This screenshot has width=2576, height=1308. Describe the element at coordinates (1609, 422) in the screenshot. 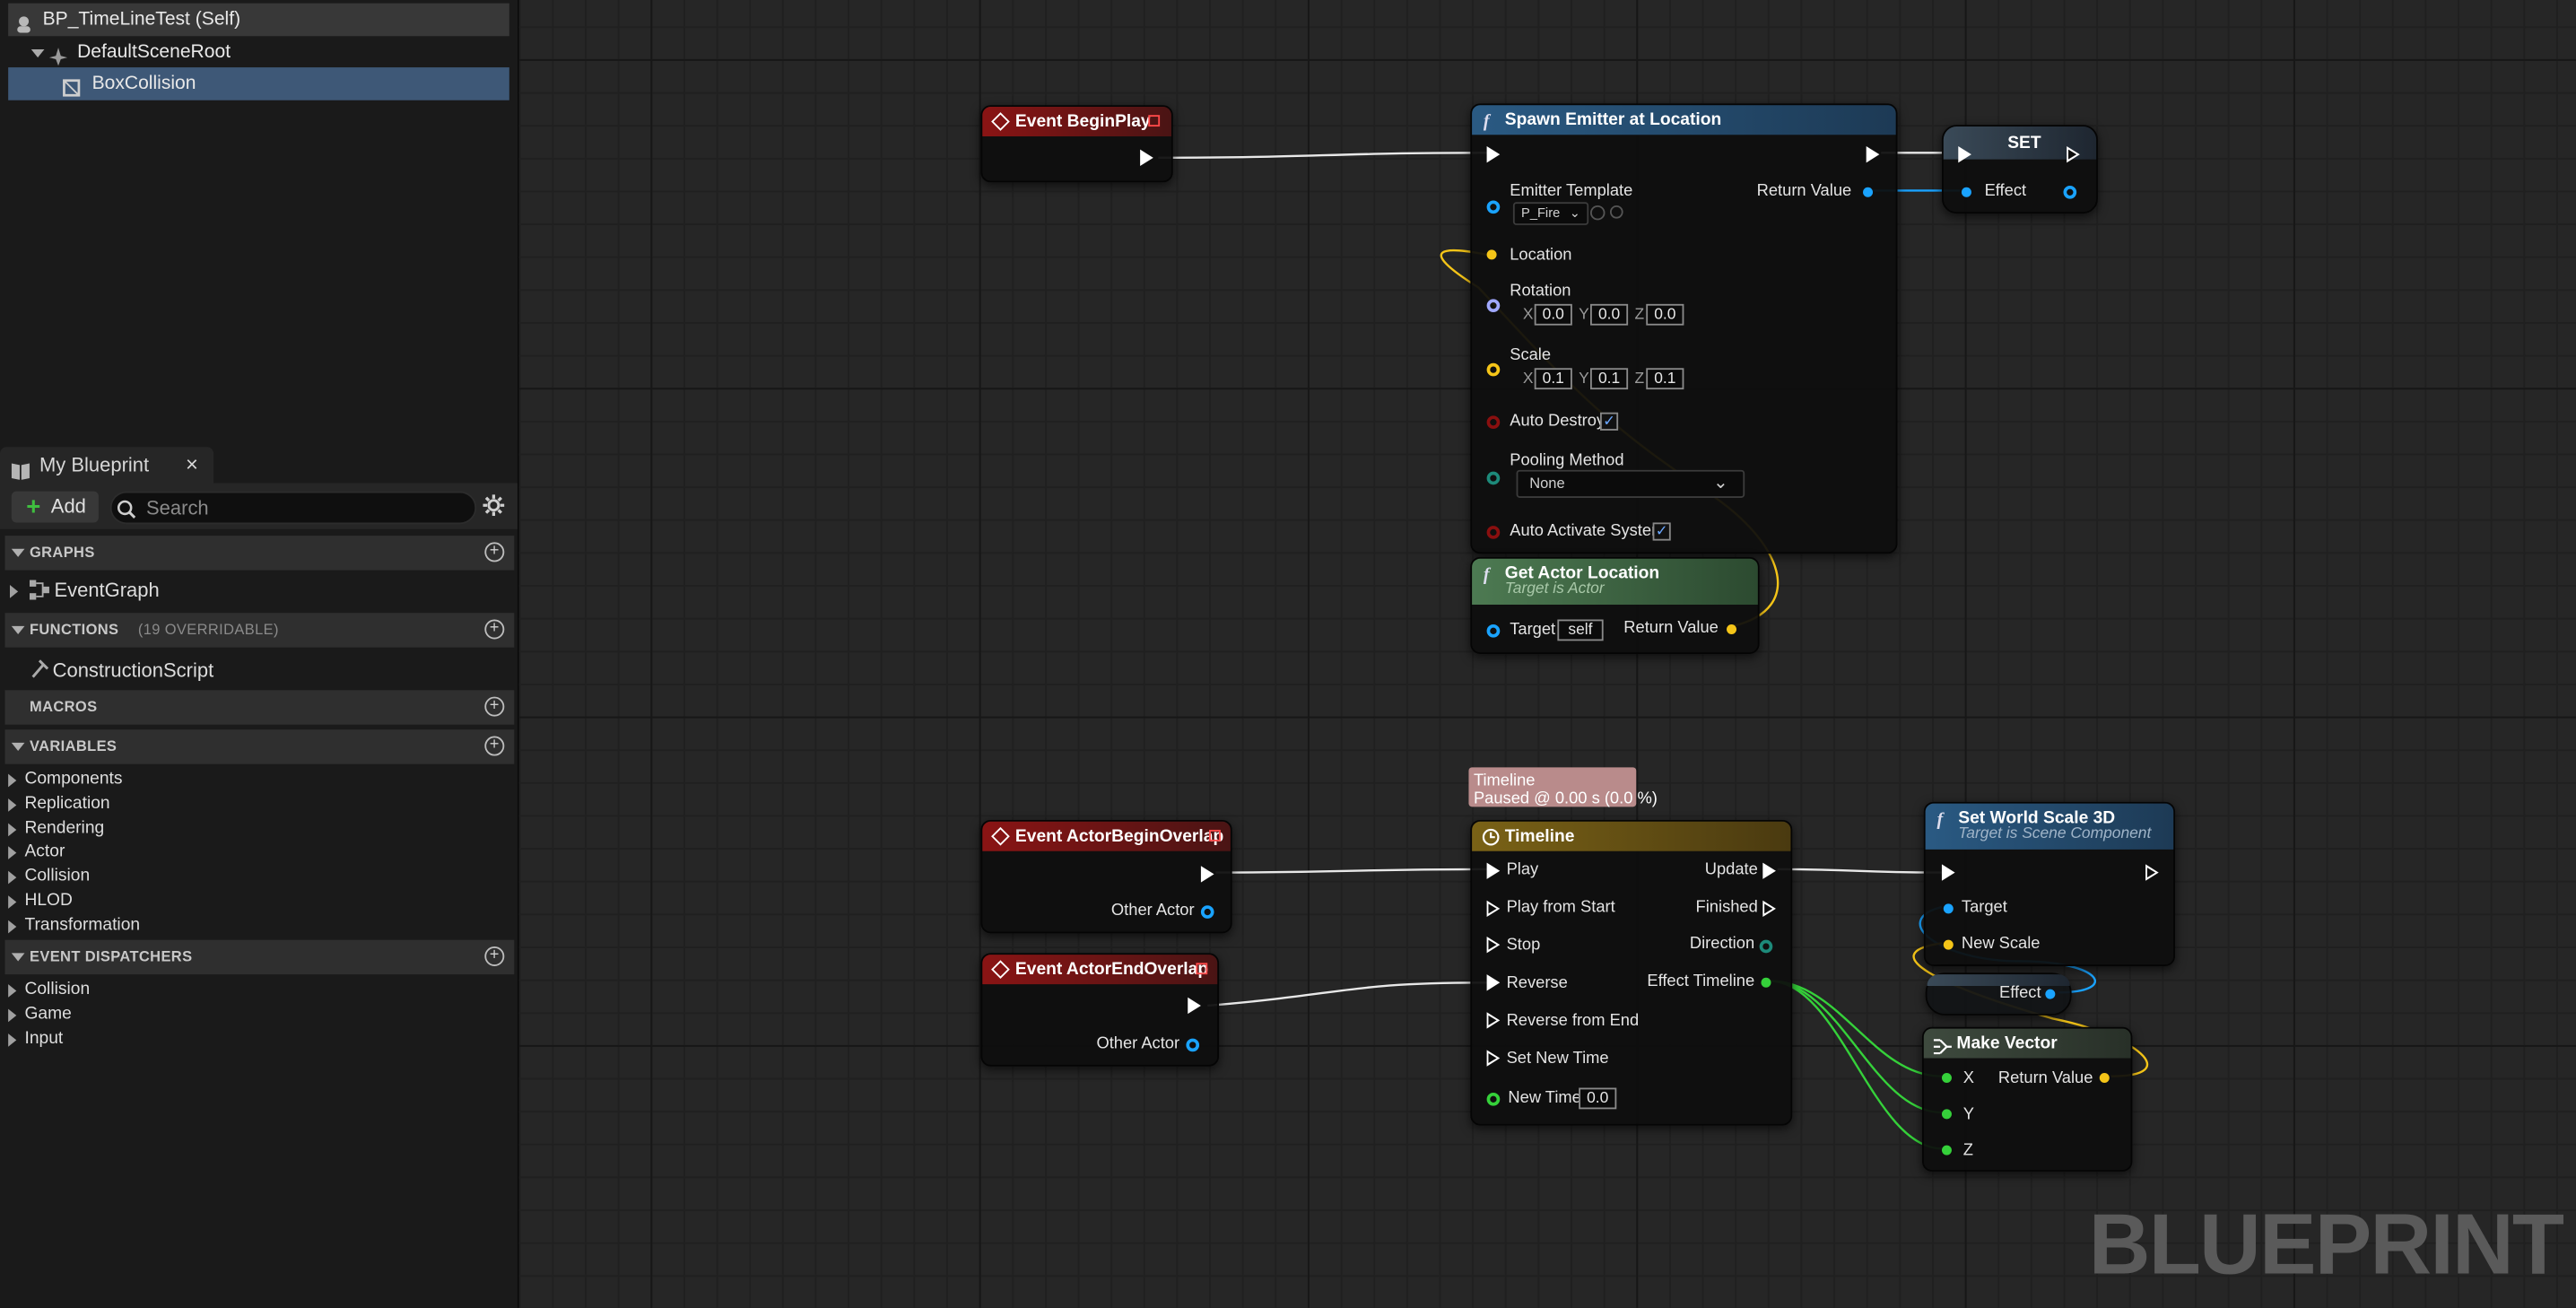

I see `auto-destroy-checkbox: ✓` at that location.